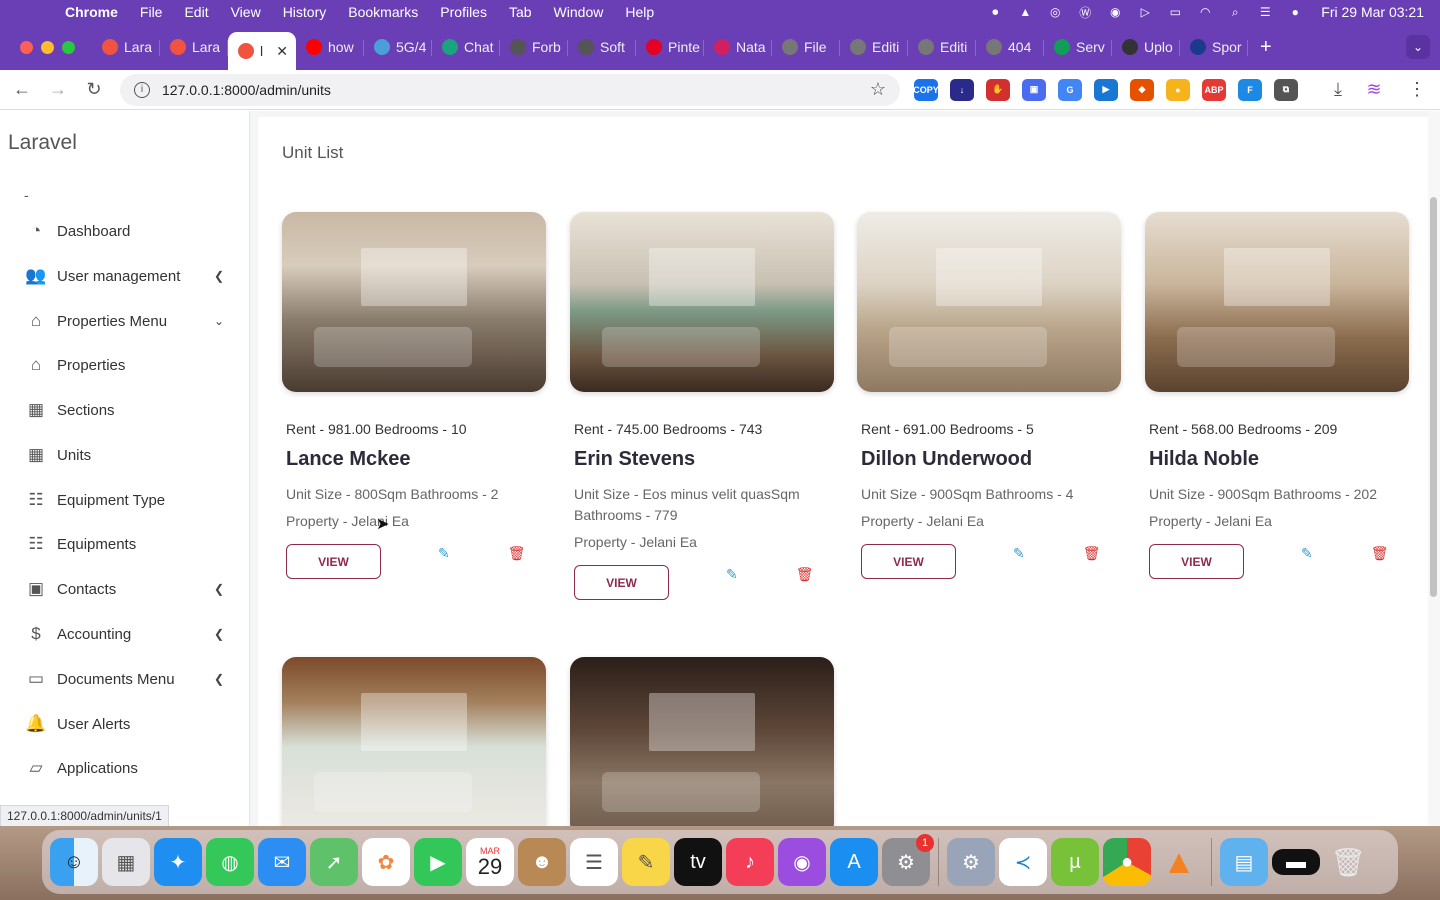 Image resolution: width=1440 pixels, height=900 pixels. I want to click on tab: Chat, so click(466, 47).